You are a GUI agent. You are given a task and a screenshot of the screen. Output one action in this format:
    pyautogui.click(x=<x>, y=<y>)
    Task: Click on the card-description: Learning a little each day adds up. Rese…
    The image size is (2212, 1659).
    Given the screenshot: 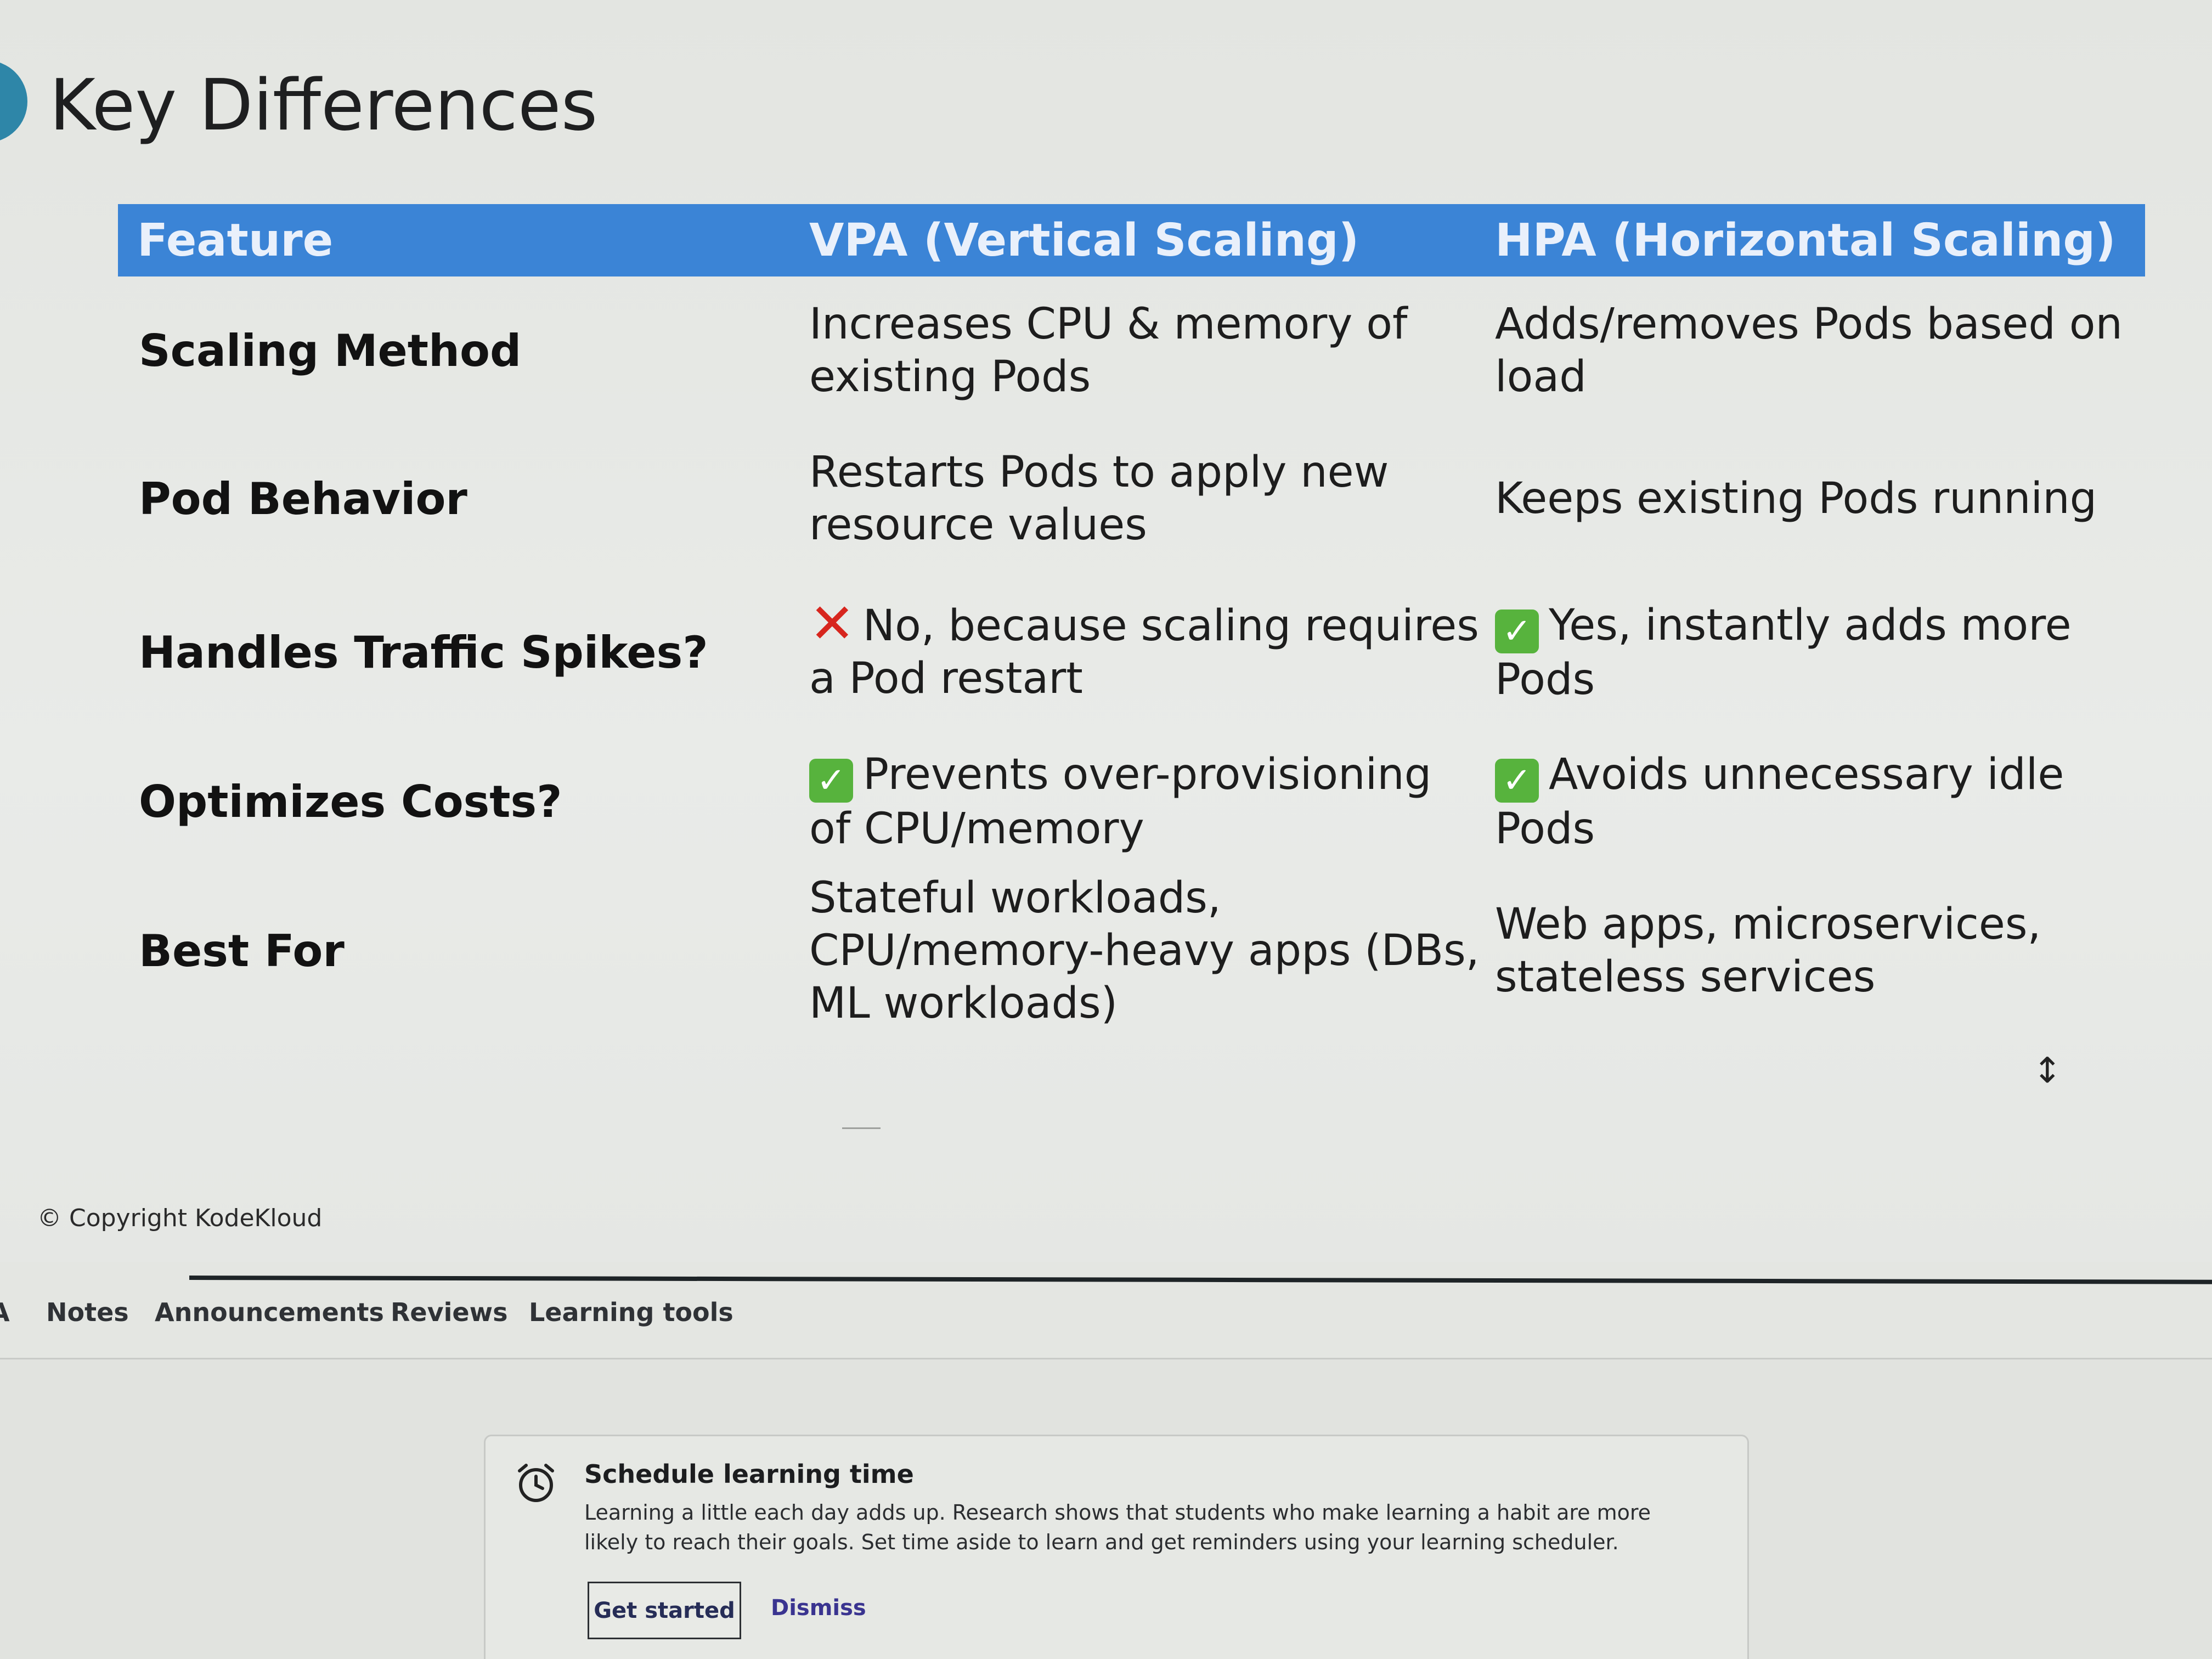 What is the action you would take?
    pyautogui.click(x=1117, y=1527)
    